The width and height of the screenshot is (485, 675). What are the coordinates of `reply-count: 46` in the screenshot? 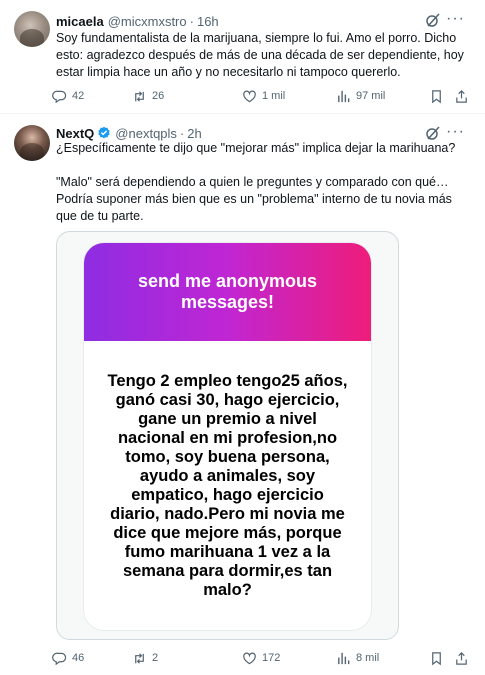 It's located at (78, 658).